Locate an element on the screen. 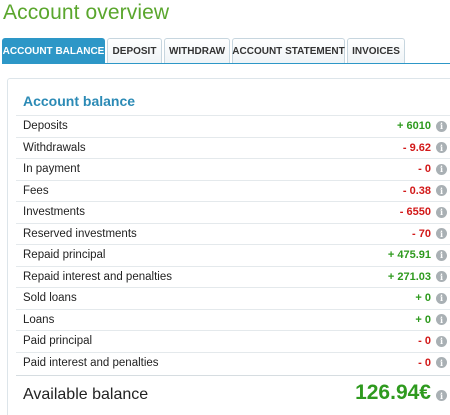  tab-invoices: INVOICES is located at coordinates (376, 51).